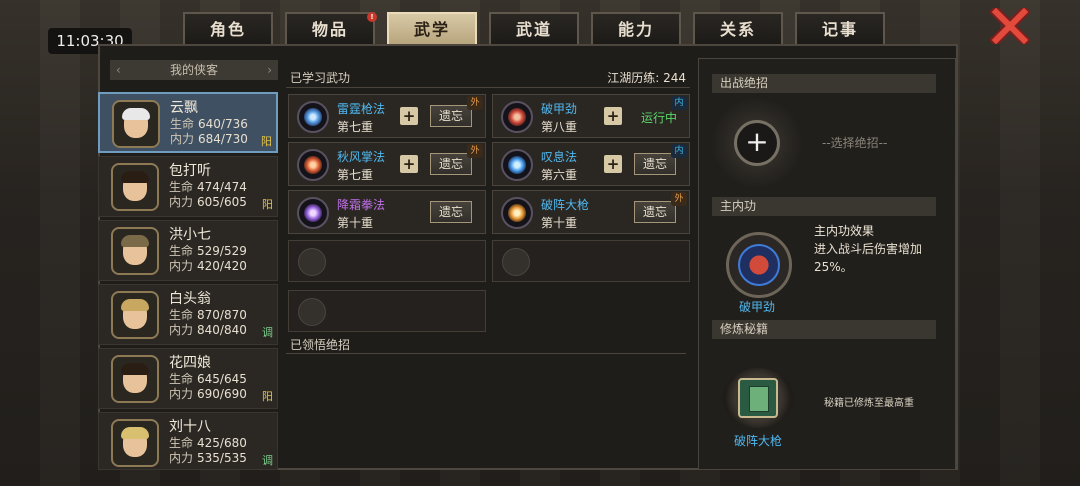  What do you see at coordinates (222, 187) in the screenshot?
I see `hp-value: 474/474` at bounding box center [222, 187].